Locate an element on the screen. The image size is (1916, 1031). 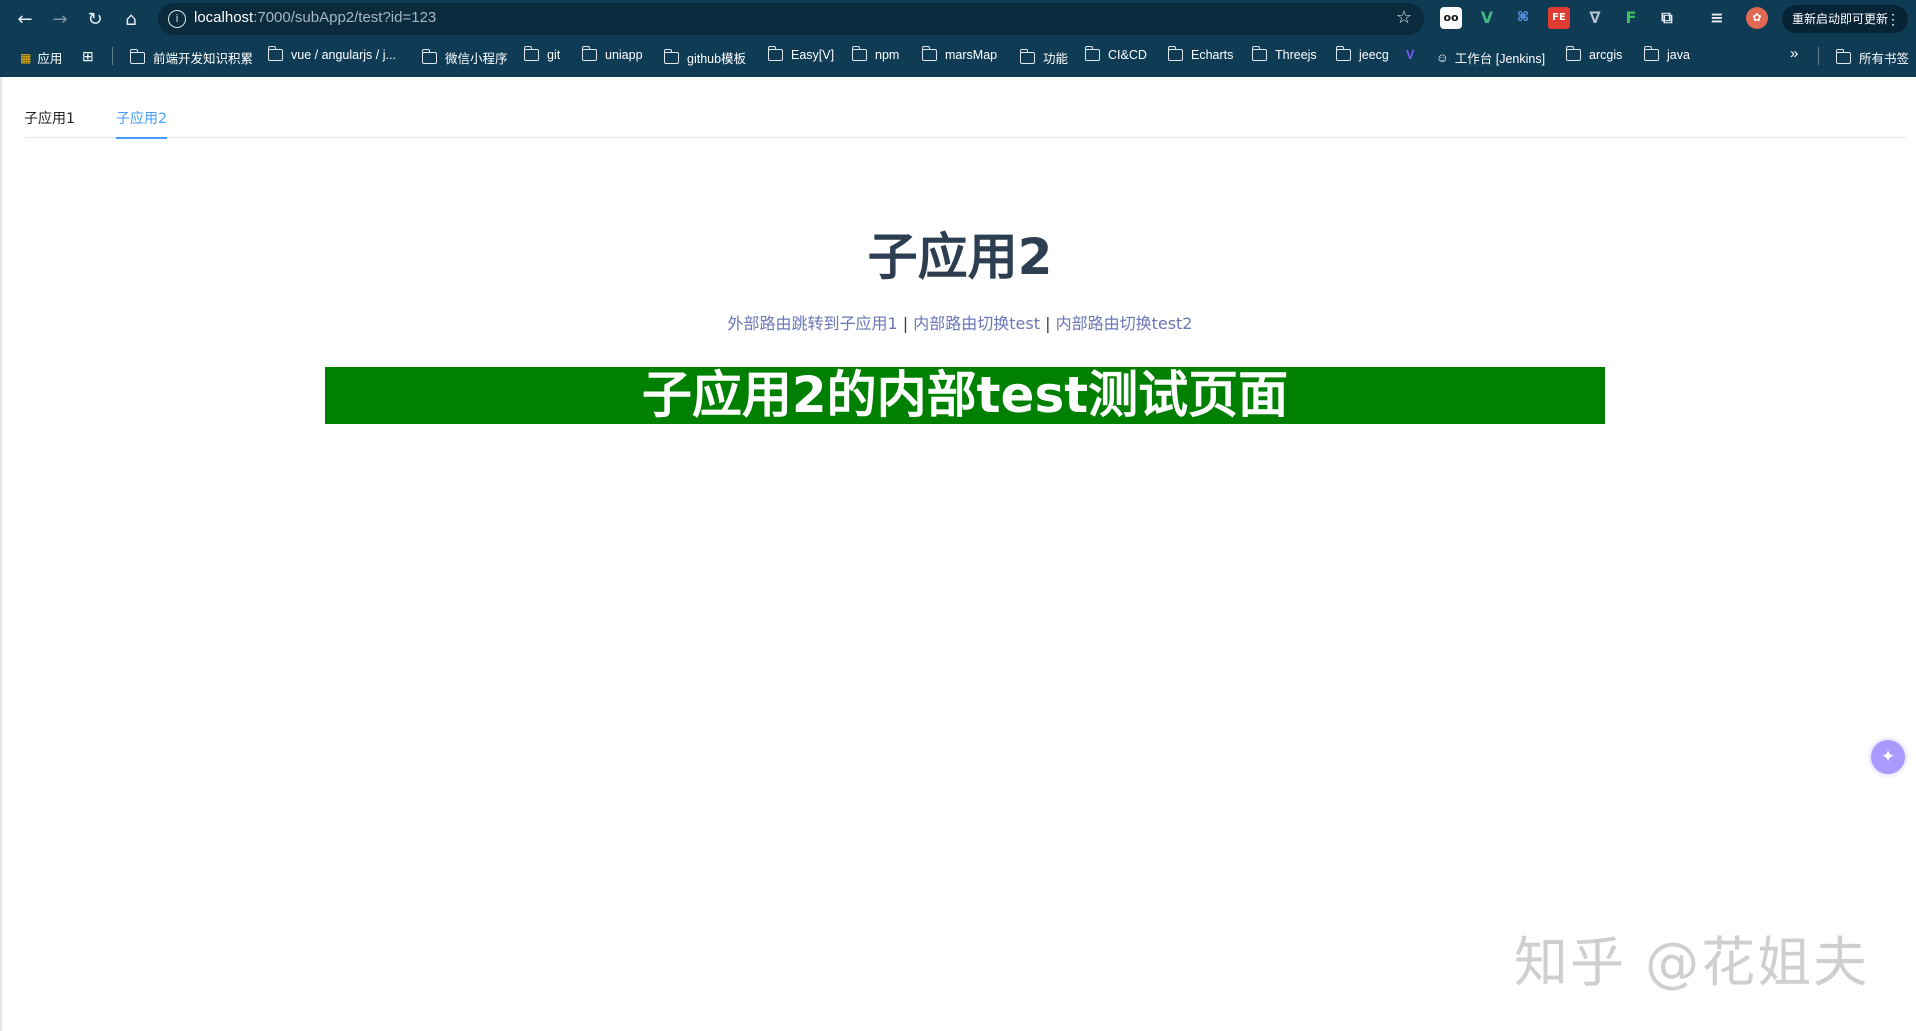
fe-extension-icon: FE is located at coordinates (1559, 18).